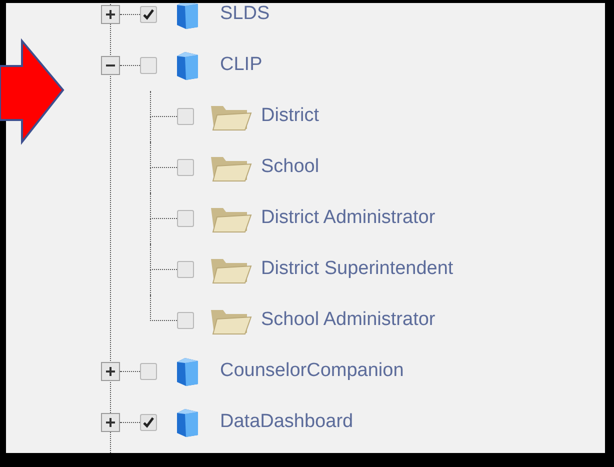 The image size is (614, 467). What do you see at coordinates (241, 65) in the screenshot?
I see `node-label: CLIP` at bounding box center [241, 65].